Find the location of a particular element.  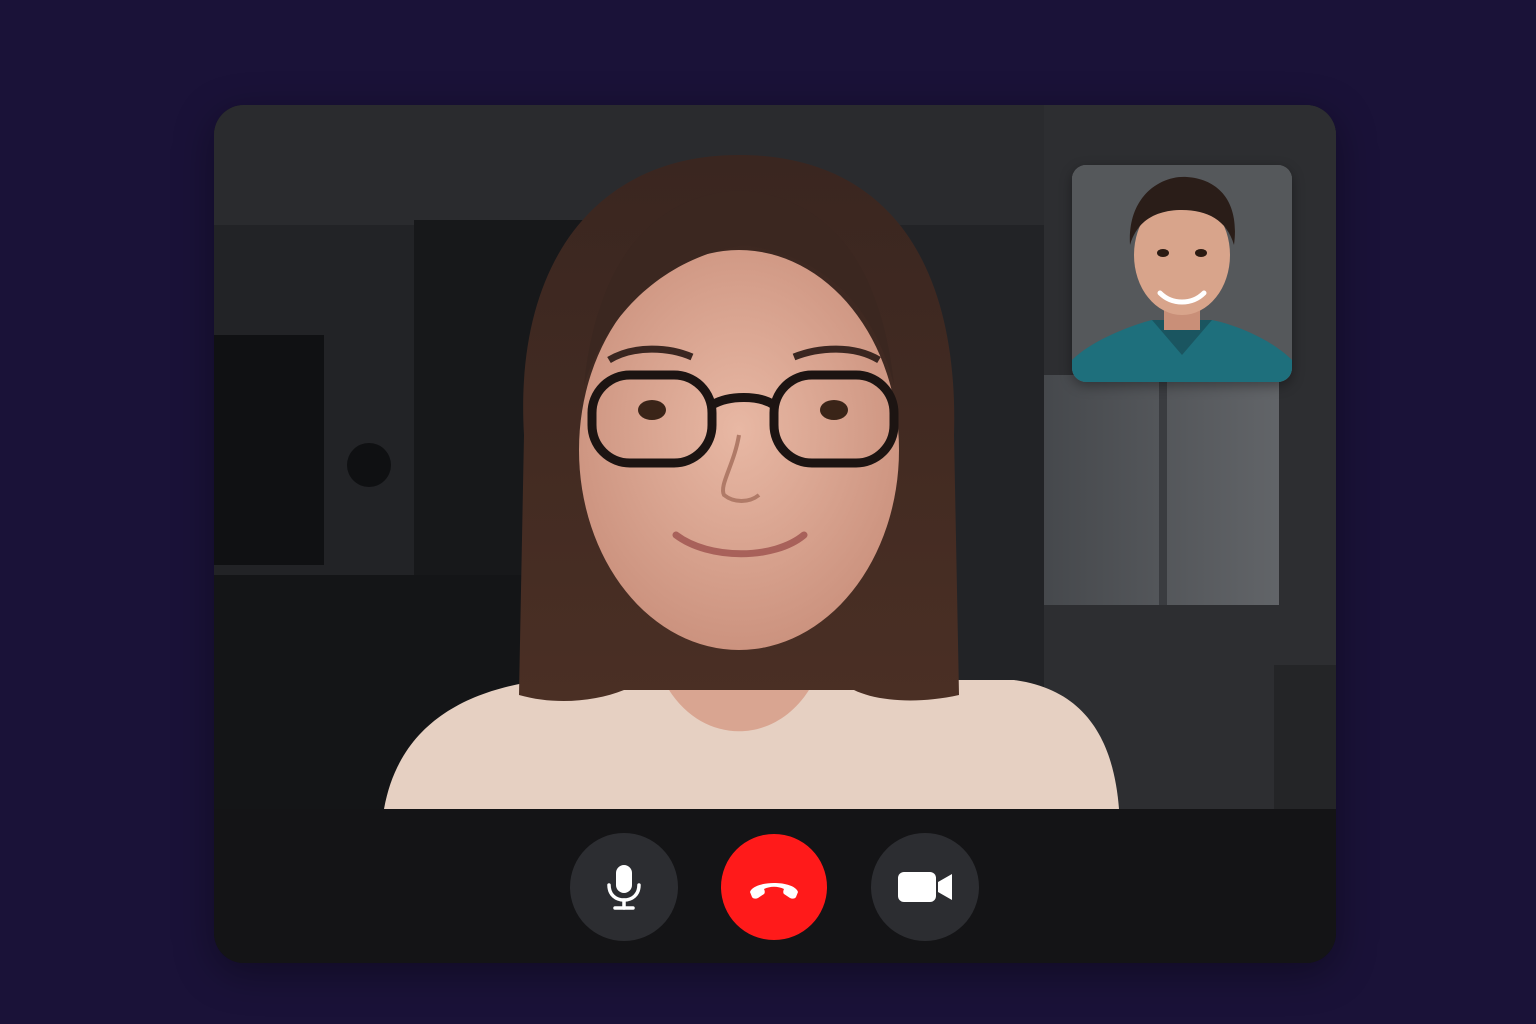

phone-hangup-icon is located at coordinates (774, 891).